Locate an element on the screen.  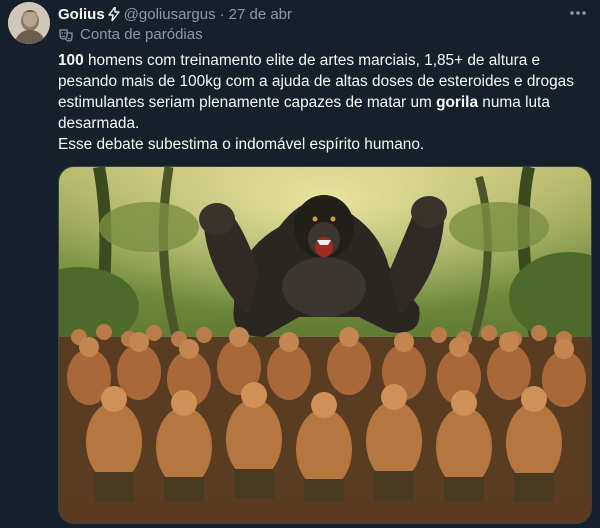
timestamp: 27 de abr is located at coordinates (260, 14).